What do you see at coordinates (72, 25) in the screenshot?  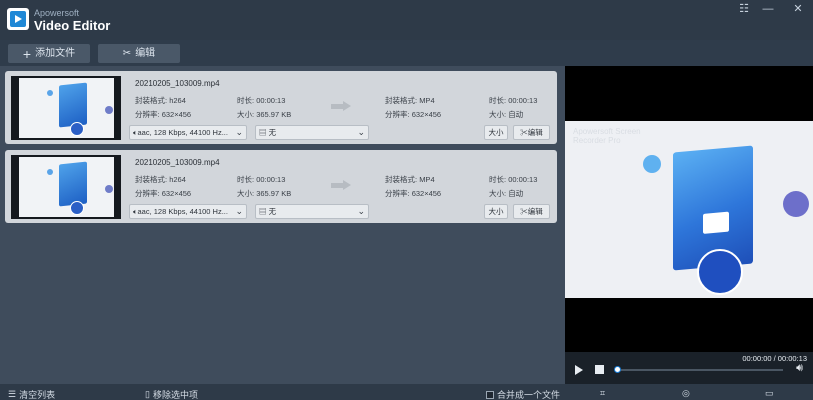 I see `app-title: Video Editor` at bounding box center [72, 25].